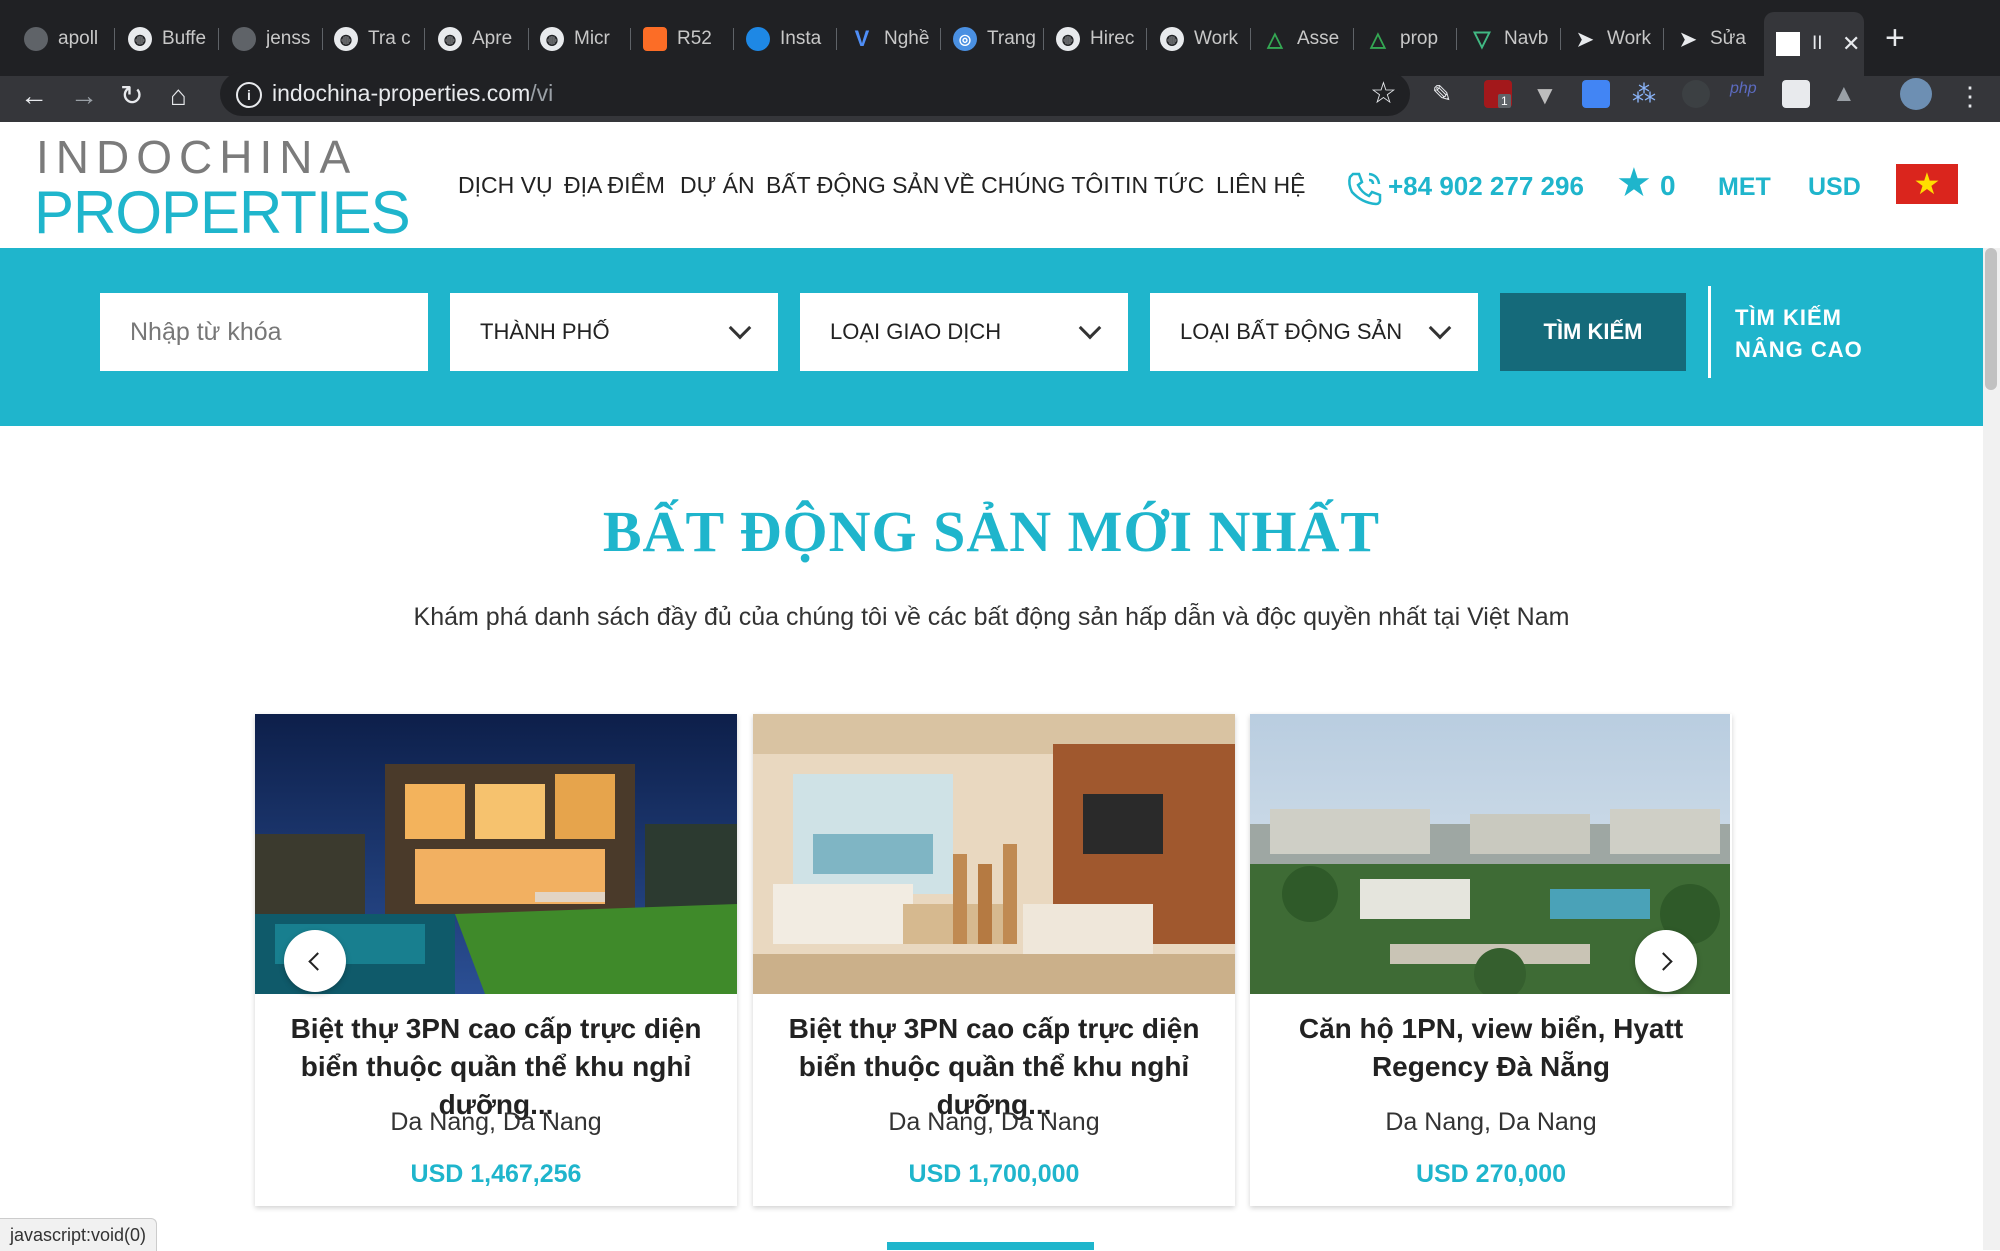 The height and width of the screenshot is (1251, 2000). What do you see at coordinates (1486, 186) in the screenshot?
I see `phone-number: +84 902 277 296` at bounding box center [1486, 186].